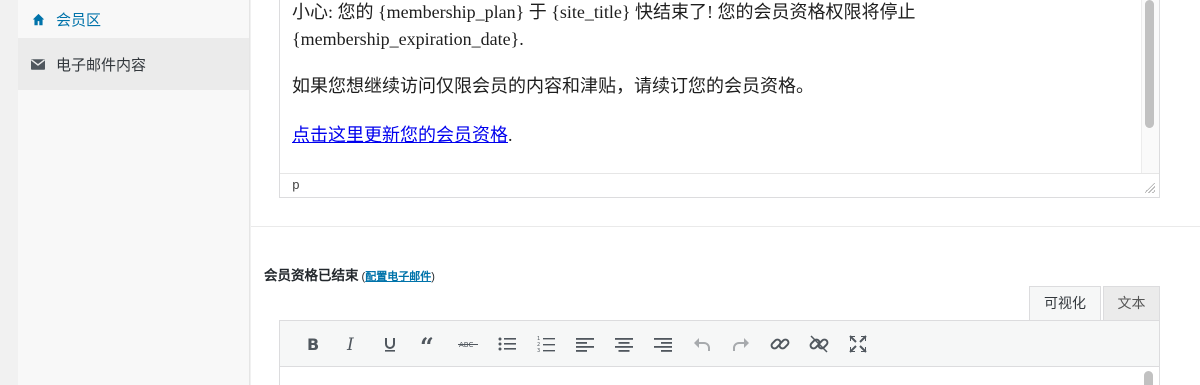 This screenshot has width=1200, height=385. What do you see at coordinates (719, 185) in the screenshot?
I see `editor-statusbar: p` at bounding box center [719, 185].